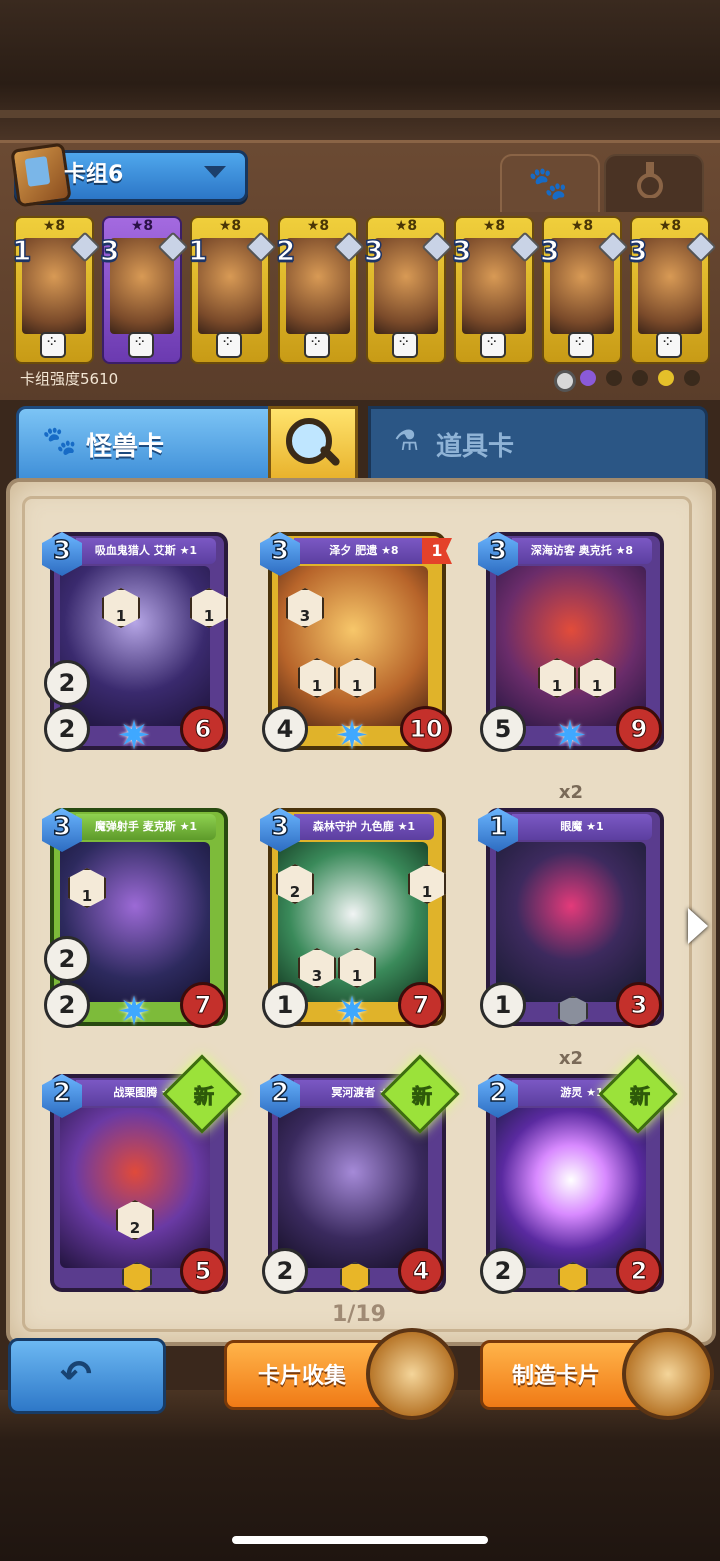 This screenshot has width=720, height=1561. I want to click on filter-claw-icon, so click(614, 378).